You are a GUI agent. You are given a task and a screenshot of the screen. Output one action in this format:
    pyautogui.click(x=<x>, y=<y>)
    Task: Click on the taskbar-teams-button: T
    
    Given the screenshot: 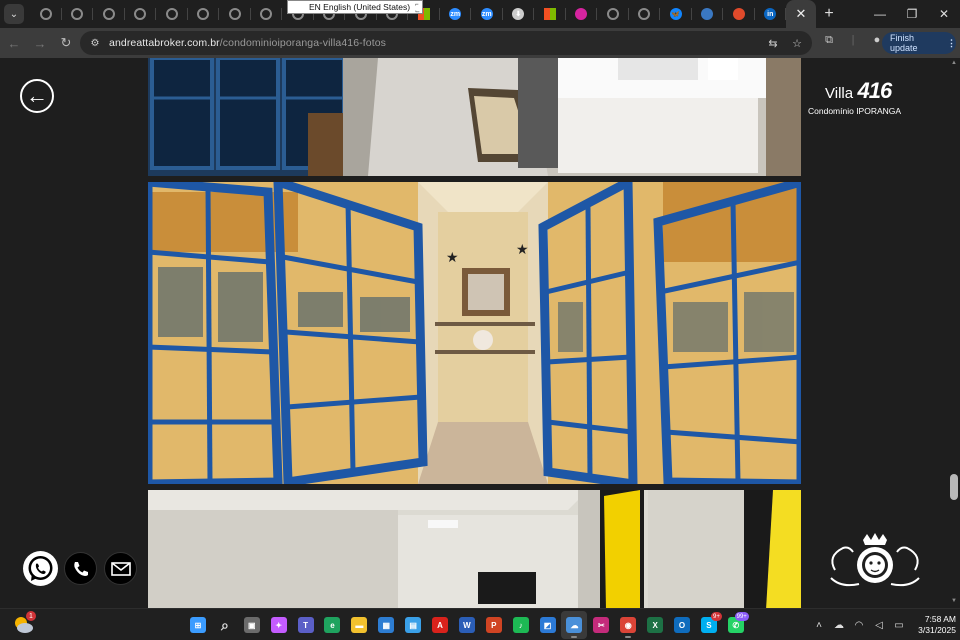 What is the action you would take?
    pyautogui.click(x=306, y=625)
    